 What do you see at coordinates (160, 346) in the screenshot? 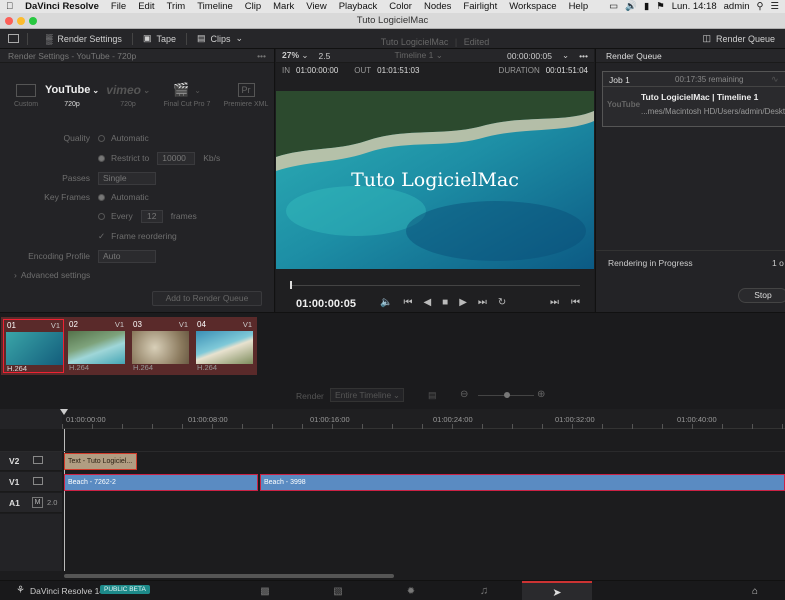
I see `clip-thumbnail: 03 V1 H.264` at bounding box center [160, 346].